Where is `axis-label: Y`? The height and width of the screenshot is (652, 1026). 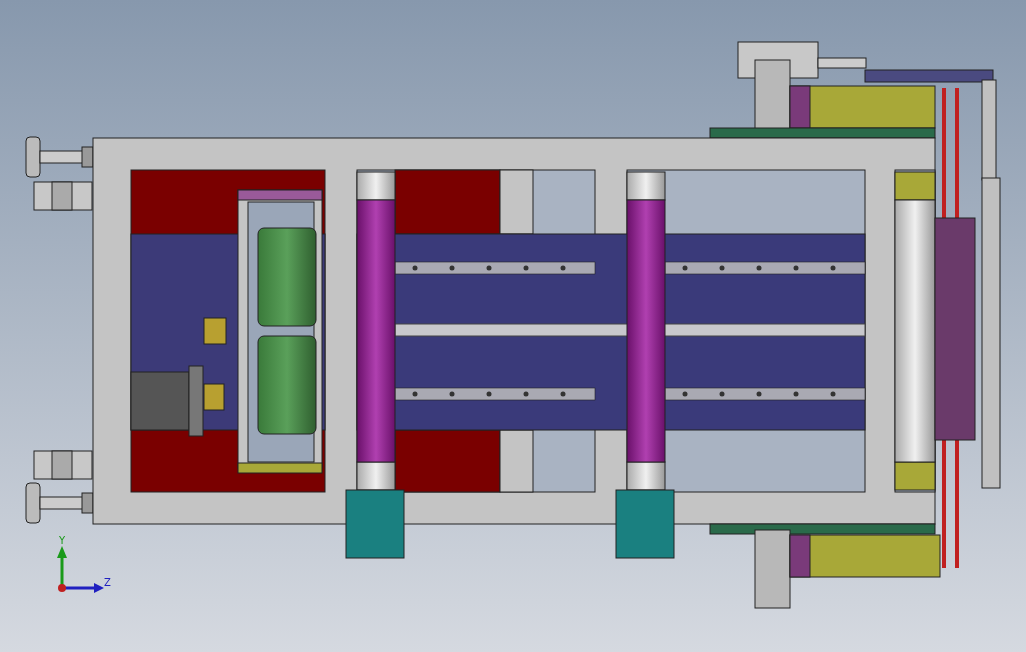
axis-label: Y is located at coordinates (62, 540).